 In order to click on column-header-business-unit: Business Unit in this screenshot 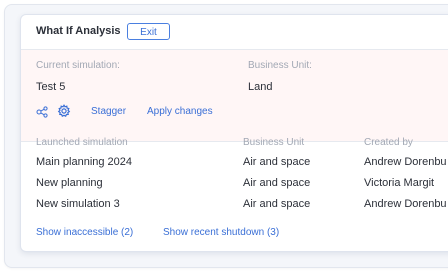, I will do `click(274, 142)`.